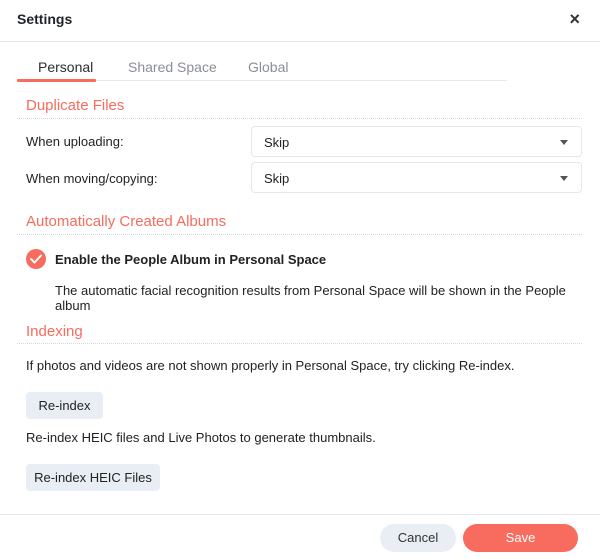  I want to click on section-title-indexing: Indexing, so click(54, 331).